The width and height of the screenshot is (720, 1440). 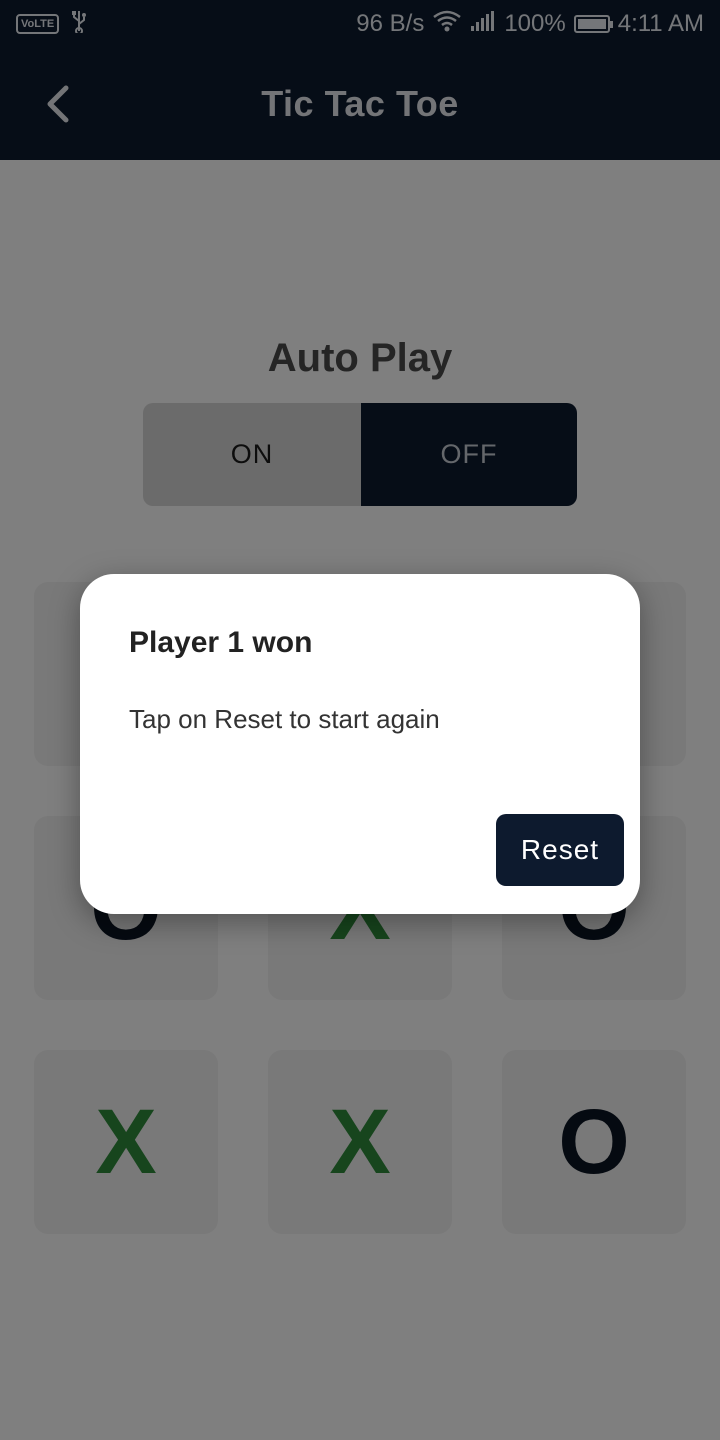 What do you see at coordinates (284, 719) in the screenshot?
I see `dialog-message: Tap on Reset to start again` at bounding box center [284, 719].